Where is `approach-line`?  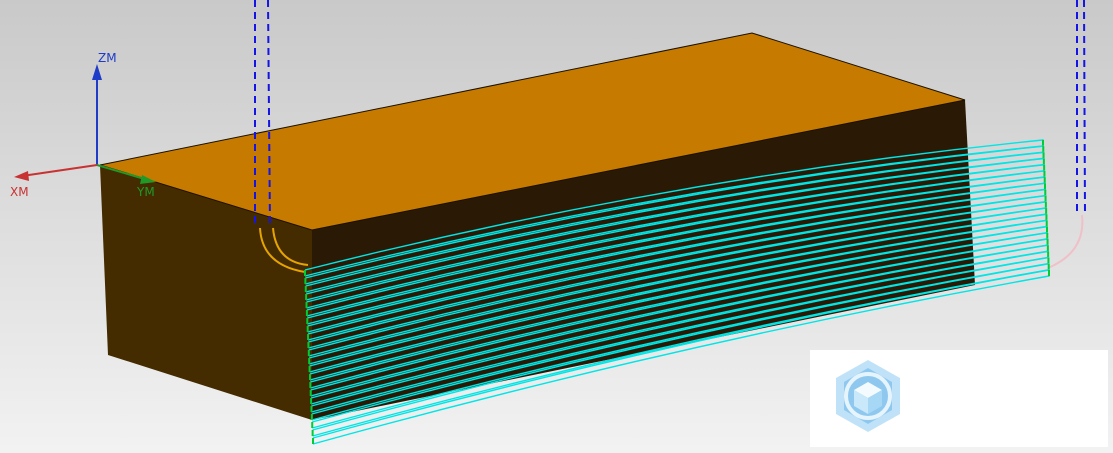 approach-line is located at coordinates (1084, 108).